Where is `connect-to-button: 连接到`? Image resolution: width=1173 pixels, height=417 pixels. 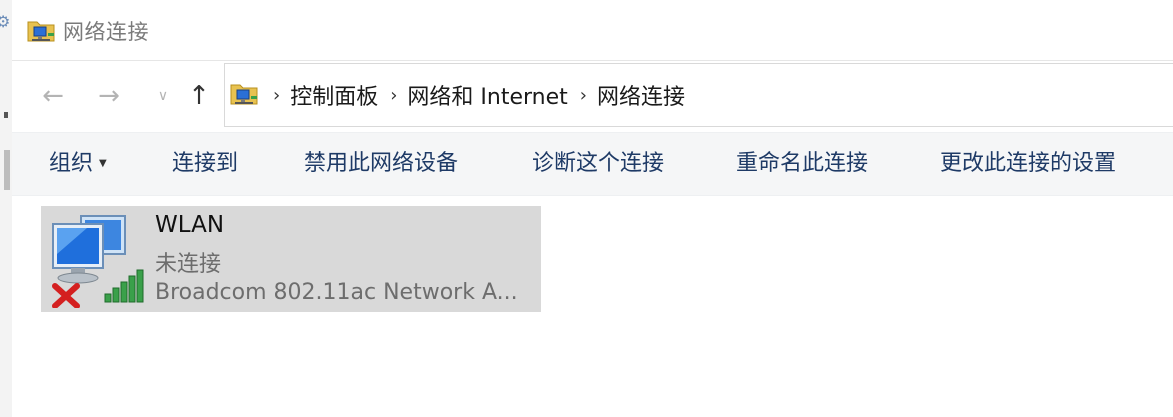
connect-to-button: 连接到 is located at coordinates (205, 164).